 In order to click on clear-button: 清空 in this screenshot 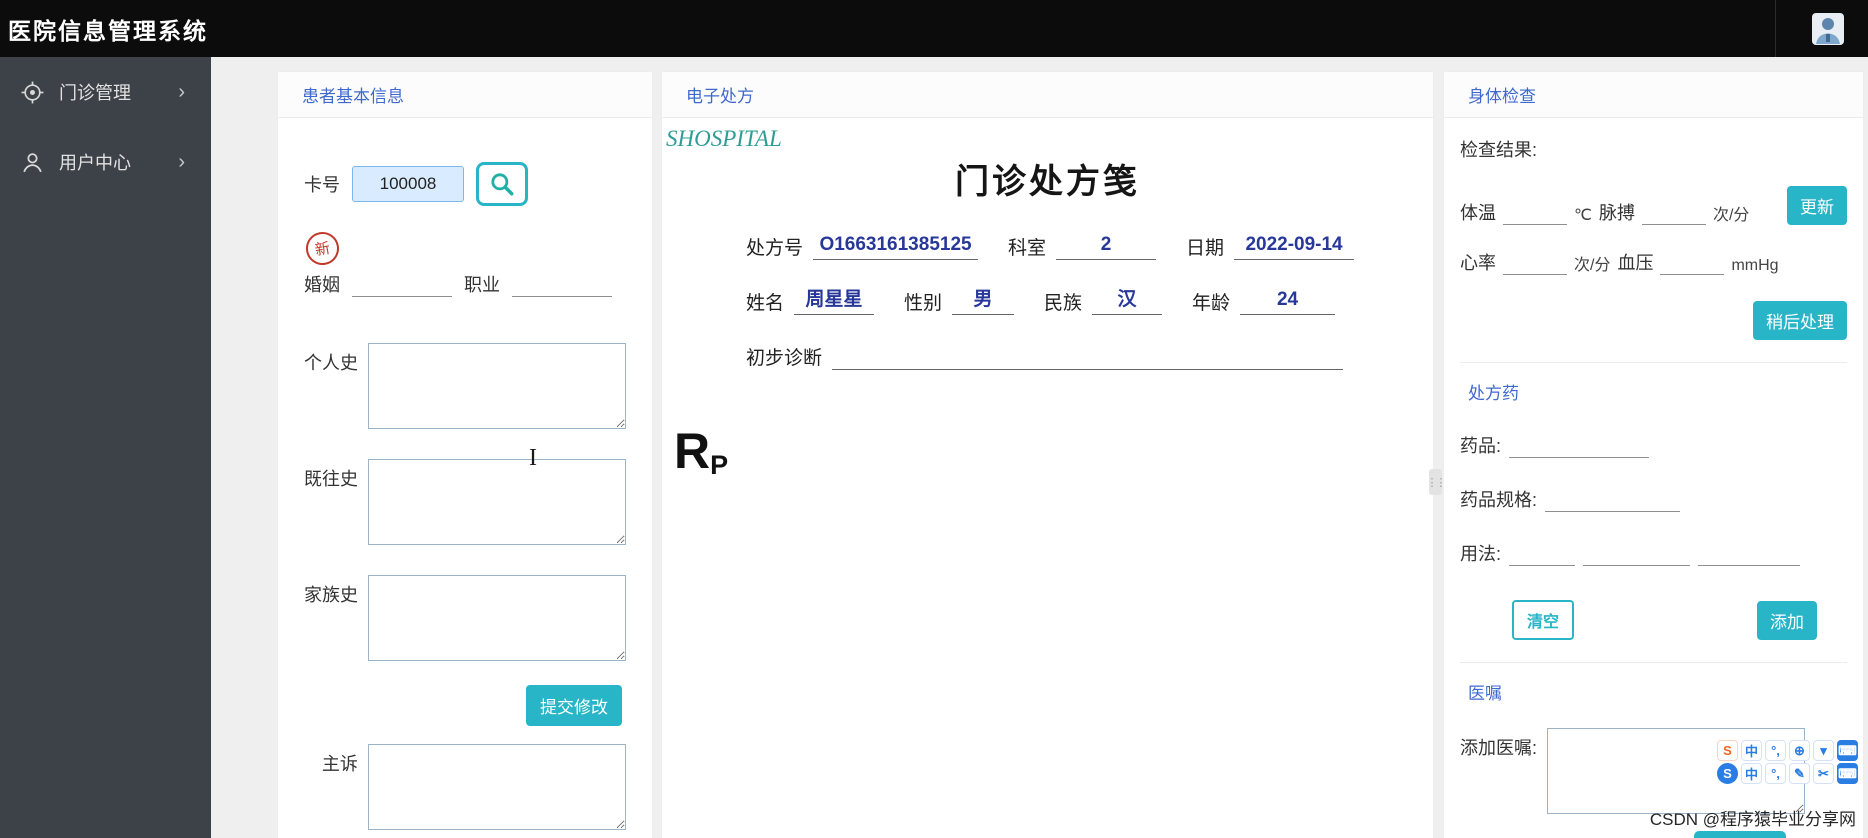, I will do `click(1543, 620)`.